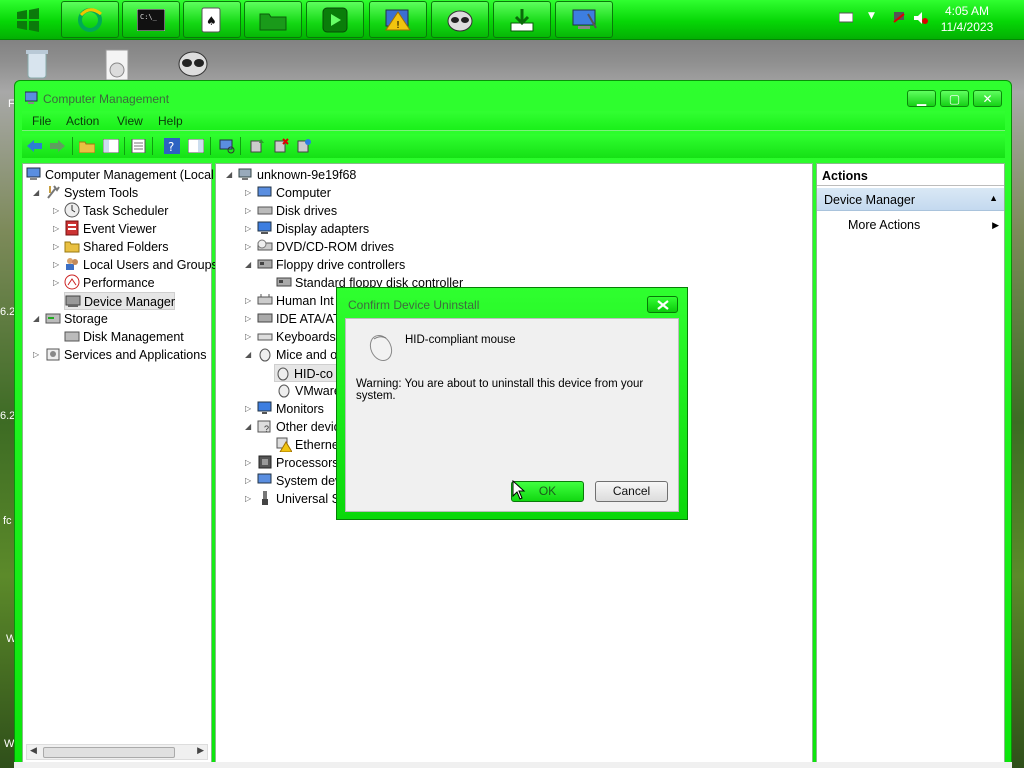  Describe the element at coordinates (297, 211) in the screenshot. I see `device-category-disk-drives: Disk drives` at that location.